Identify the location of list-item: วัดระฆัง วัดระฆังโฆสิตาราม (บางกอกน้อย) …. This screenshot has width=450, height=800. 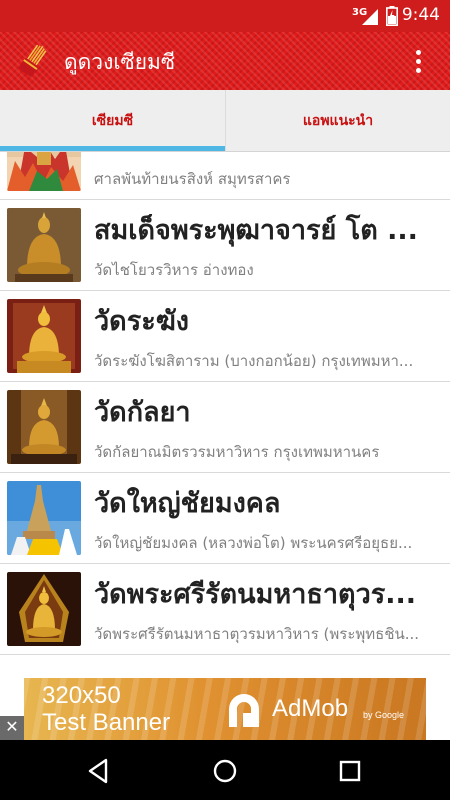
(225, 336).